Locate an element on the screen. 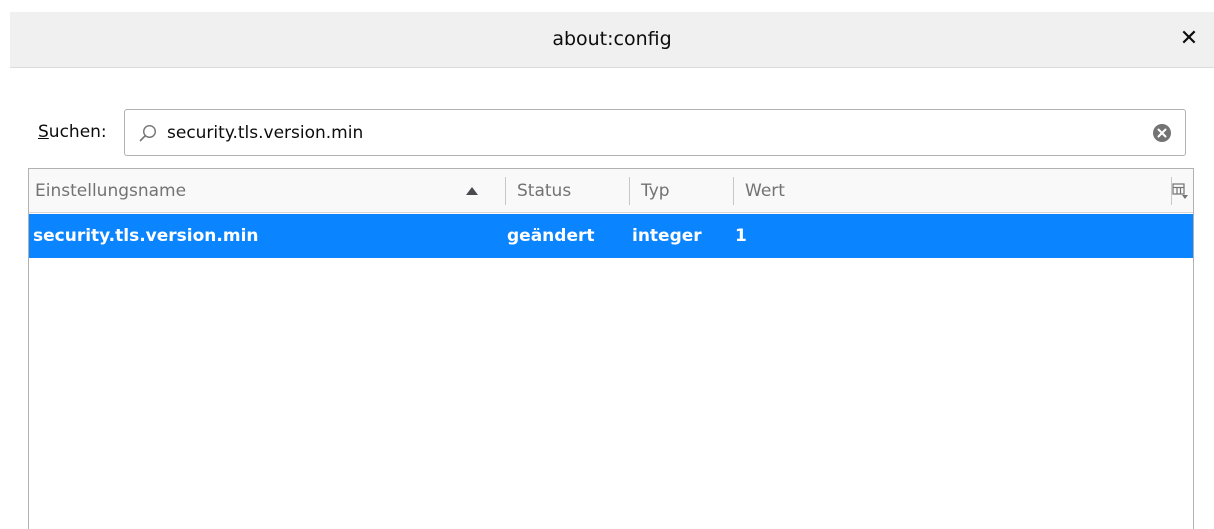  close-button: ✕ is located at coordinates (1189, 39).